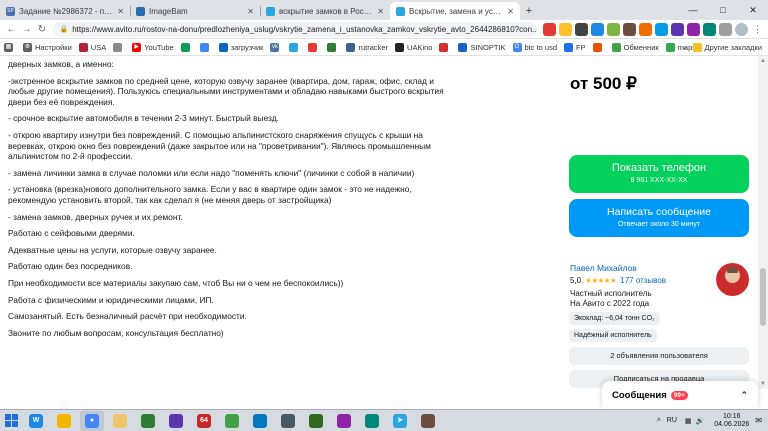 The image size is (768, 431). Describe the element at coordinates (270, 11) in the screenshot. I see `tab-favicon-icon` at that location.